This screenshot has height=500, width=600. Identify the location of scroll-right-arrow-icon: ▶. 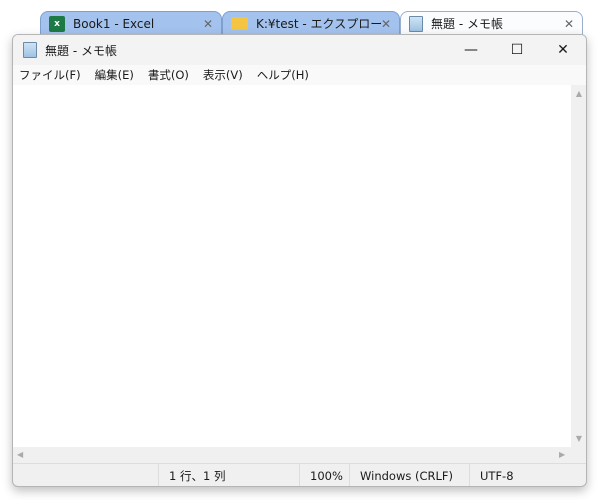
(562, 454).